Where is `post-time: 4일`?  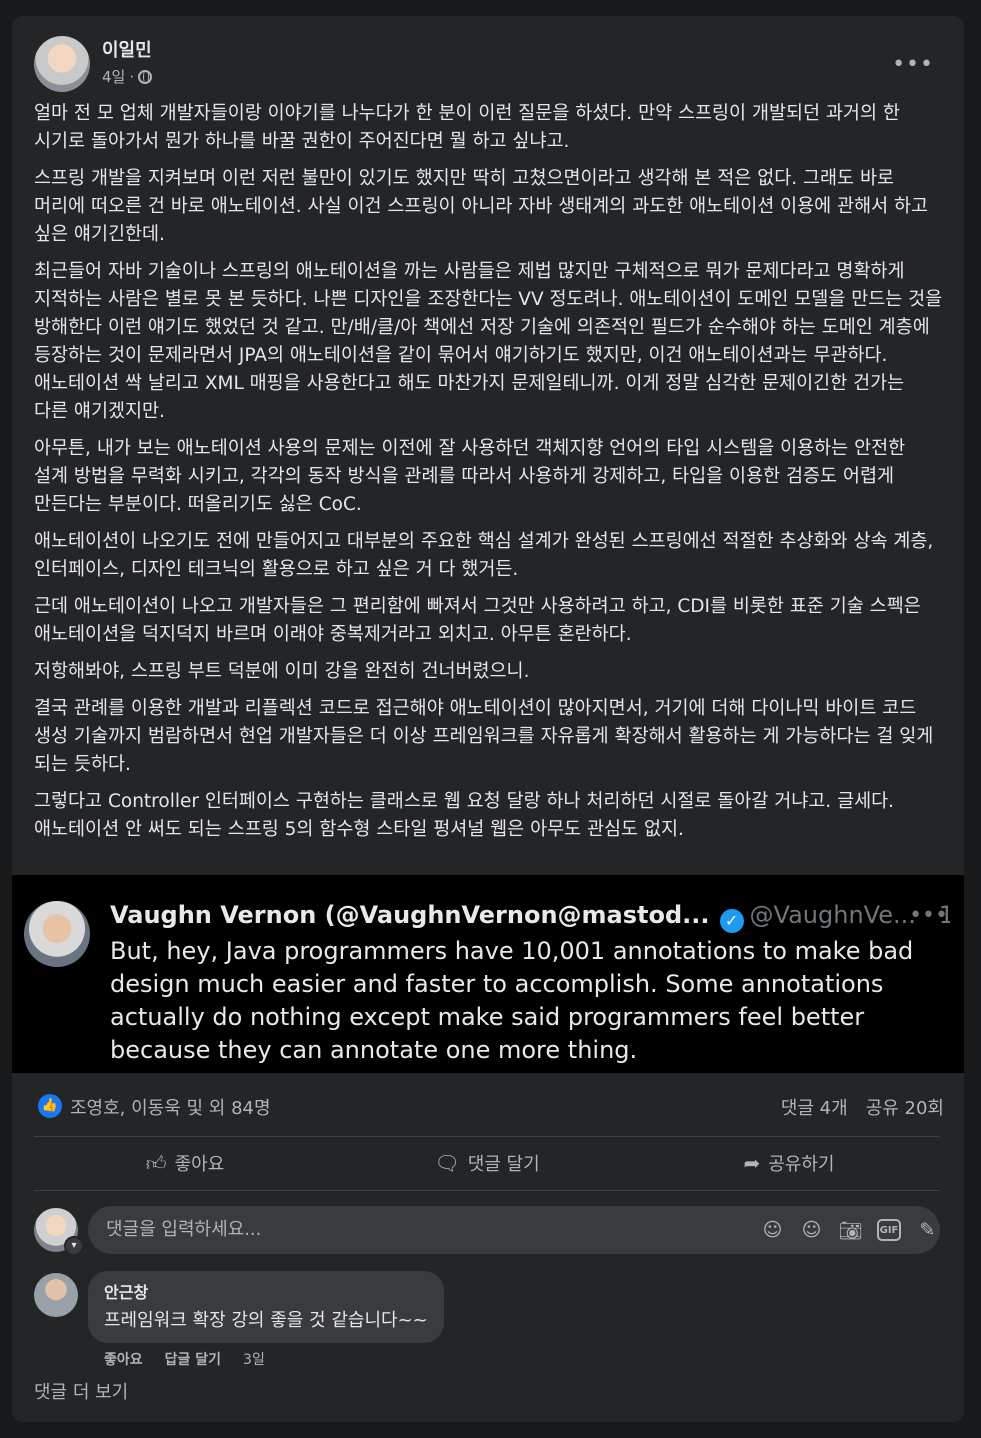 post-time: 4일 is located at coordinates (113, 76).